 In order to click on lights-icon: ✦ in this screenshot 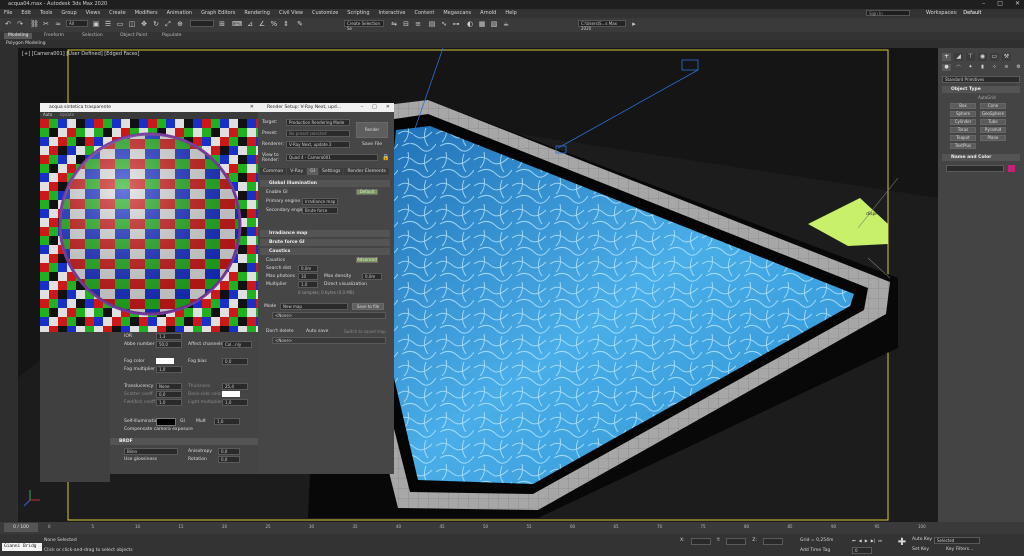, I will do `click(970, 67)`.